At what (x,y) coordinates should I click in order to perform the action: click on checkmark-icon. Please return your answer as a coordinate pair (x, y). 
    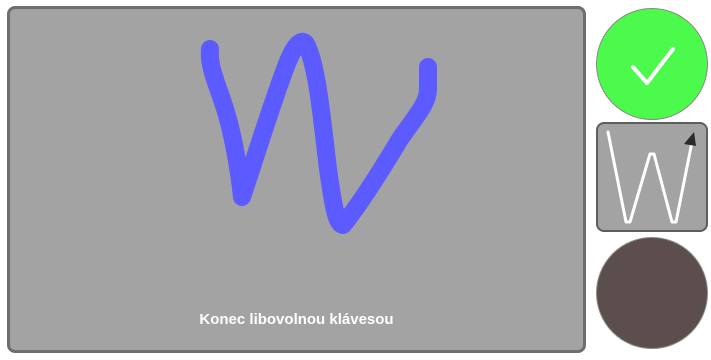
    Looking at the image, I should click on (653, 66).